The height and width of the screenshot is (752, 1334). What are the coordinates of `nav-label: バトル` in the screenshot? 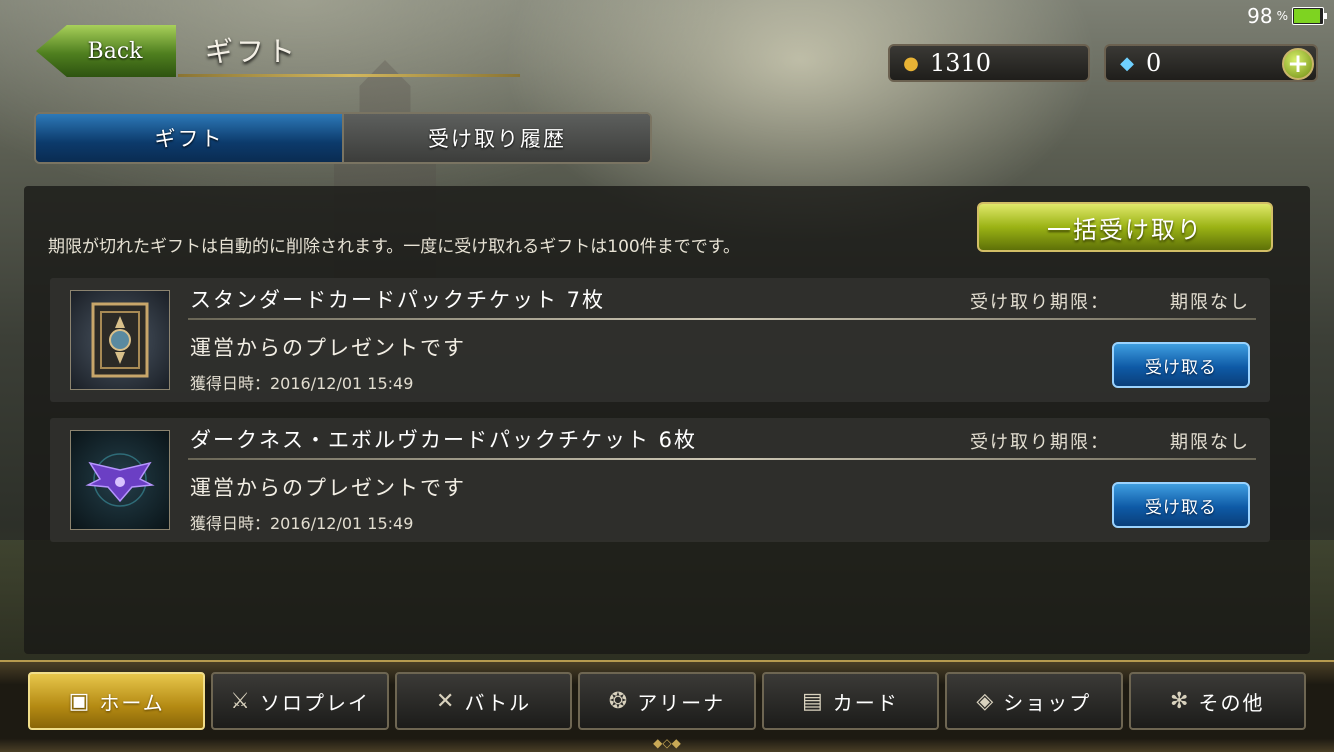 It's located at (498, 702).